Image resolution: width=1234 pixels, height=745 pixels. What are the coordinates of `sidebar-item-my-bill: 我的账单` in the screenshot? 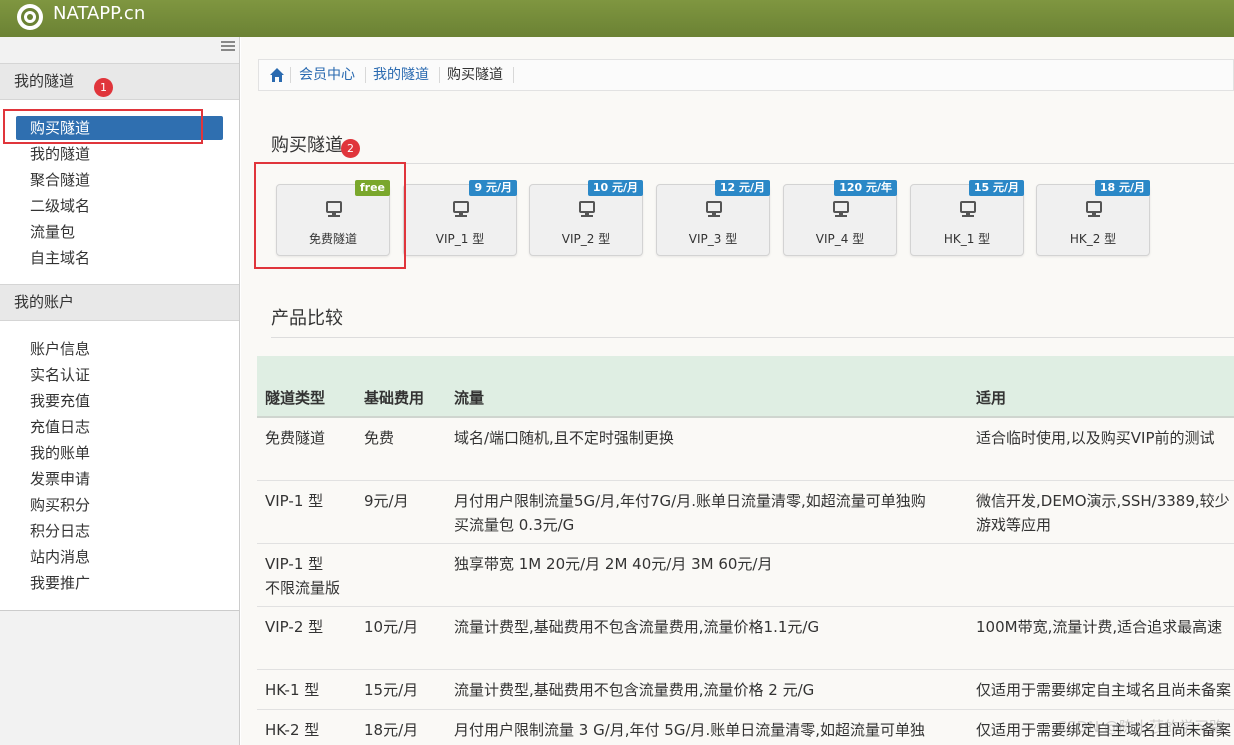 It's located at (60, 453).